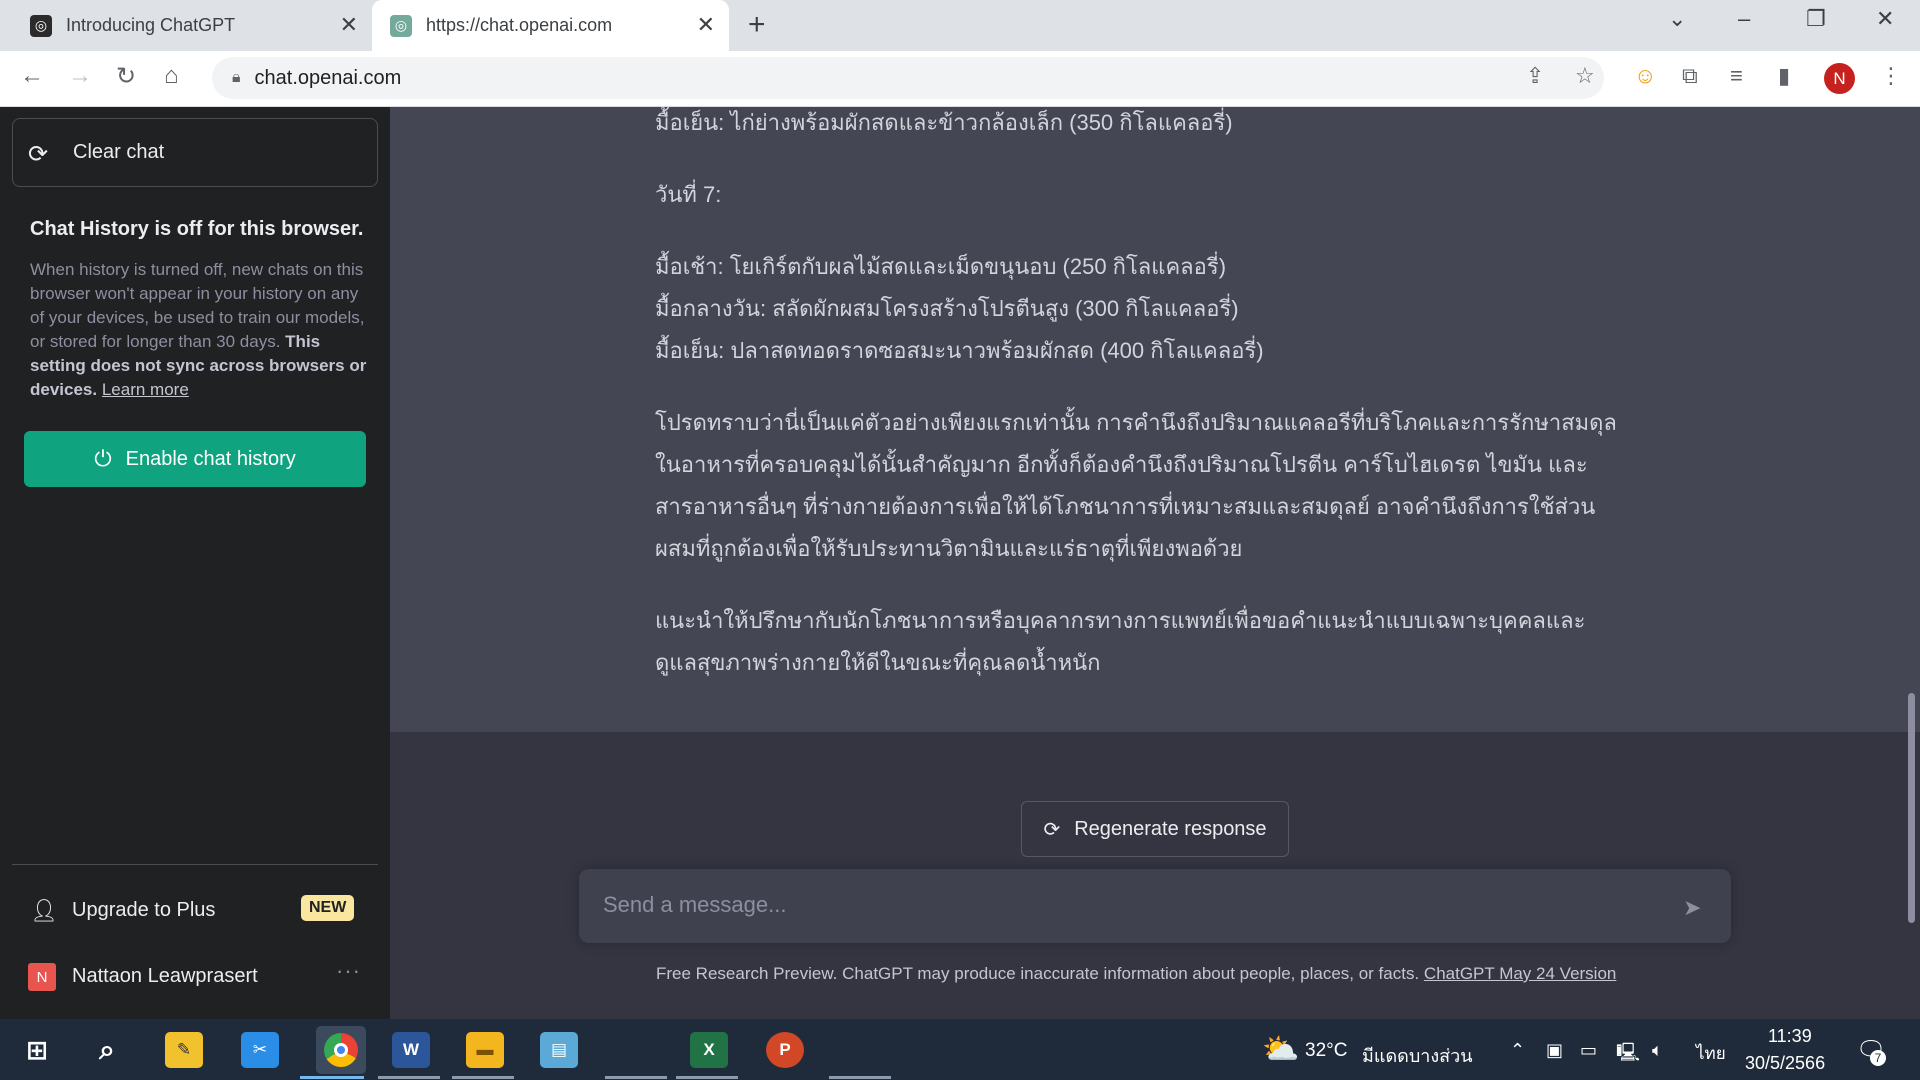 Image resolution: width=1920 pixels, height=1080 pixels. I want to click on input-language: ไทย, so click(1711, 1053).